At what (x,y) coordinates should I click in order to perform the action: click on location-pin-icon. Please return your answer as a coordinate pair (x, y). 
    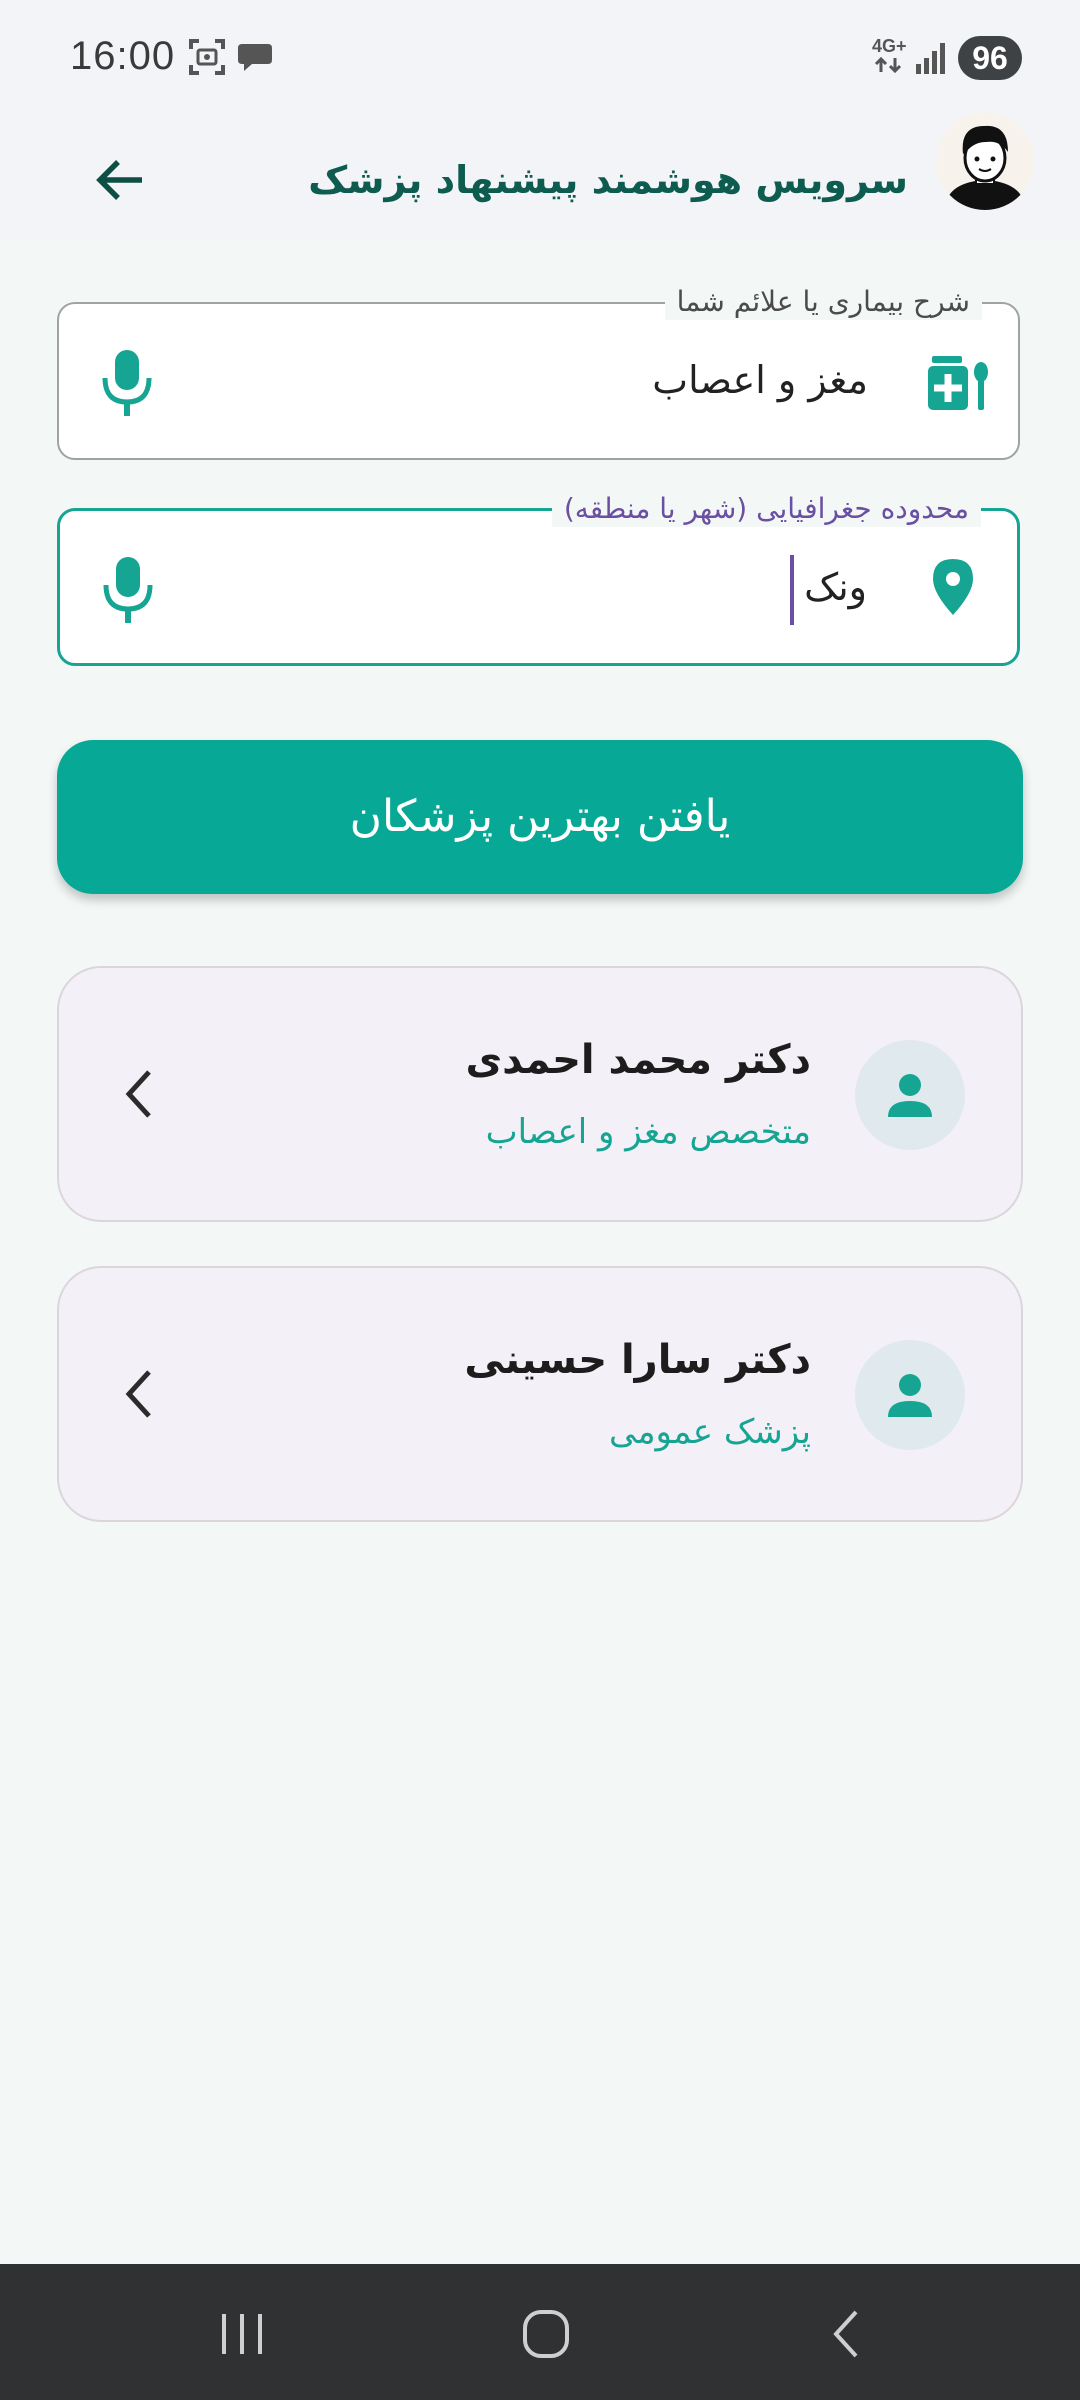
    Looking at the image, I should click on (953, 587).